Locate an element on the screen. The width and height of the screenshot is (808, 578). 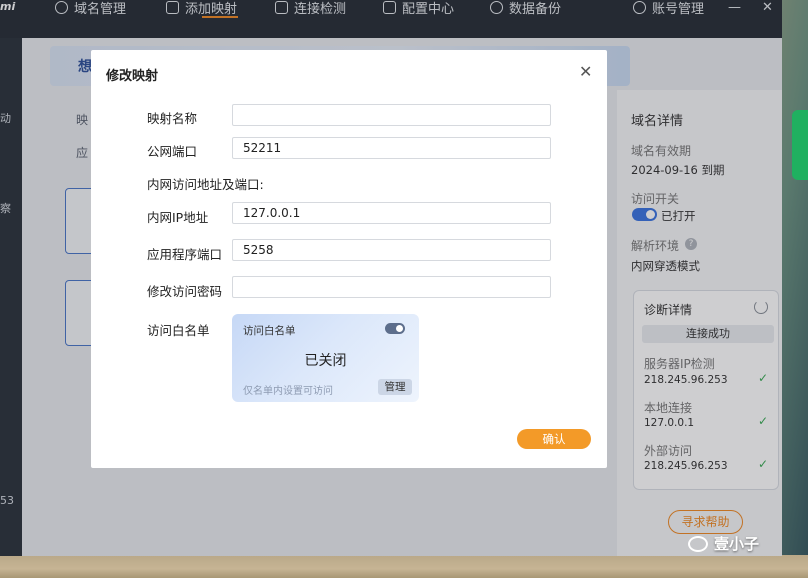
whitelist-hint: 仅名单内设置可访问 is located at coordinates (288, 391).